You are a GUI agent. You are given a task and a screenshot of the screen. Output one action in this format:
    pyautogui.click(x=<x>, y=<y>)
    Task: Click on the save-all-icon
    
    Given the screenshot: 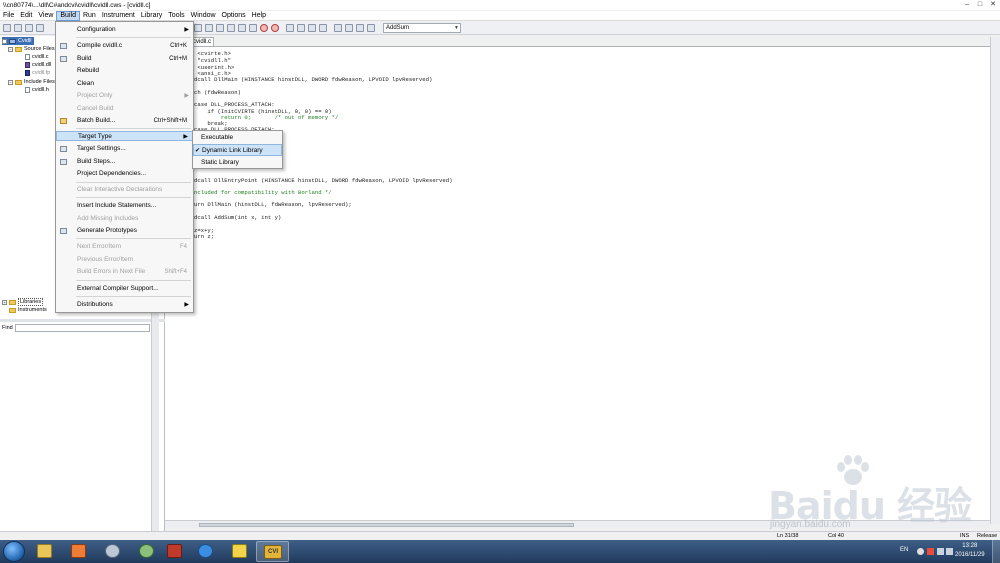 What is the action you would take?
    pyautogui.click(x=40, y=28)
    